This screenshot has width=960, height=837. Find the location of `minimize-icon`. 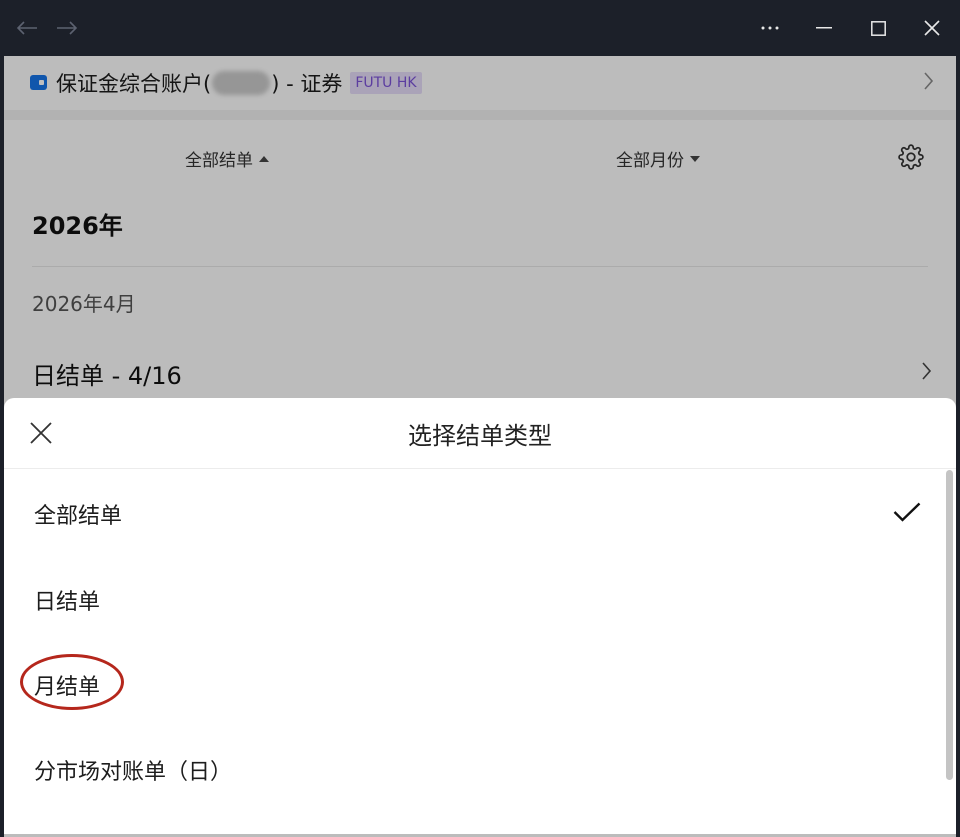

minimize-icon is located at coordinates (824, 28).